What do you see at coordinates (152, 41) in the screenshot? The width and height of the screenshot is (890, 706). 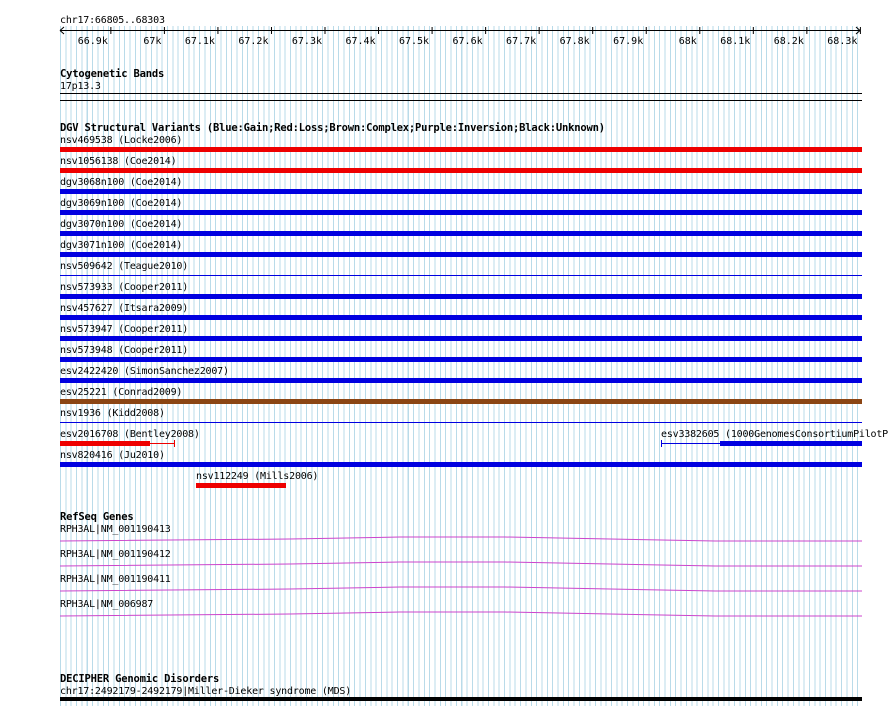 I see `ruler-tick-label: 67k` at bounding box center [152, 41].